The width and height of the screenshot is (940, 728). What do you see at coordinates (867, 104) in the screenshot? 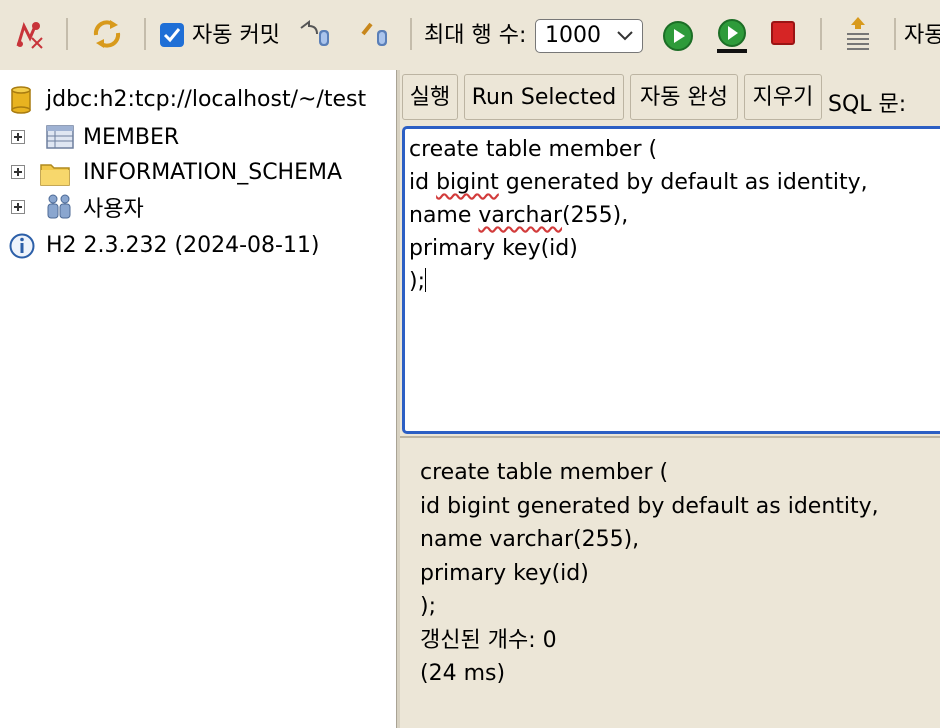
I see `sql-statement-label: SQL 문:` at bounding box center [867, 104].